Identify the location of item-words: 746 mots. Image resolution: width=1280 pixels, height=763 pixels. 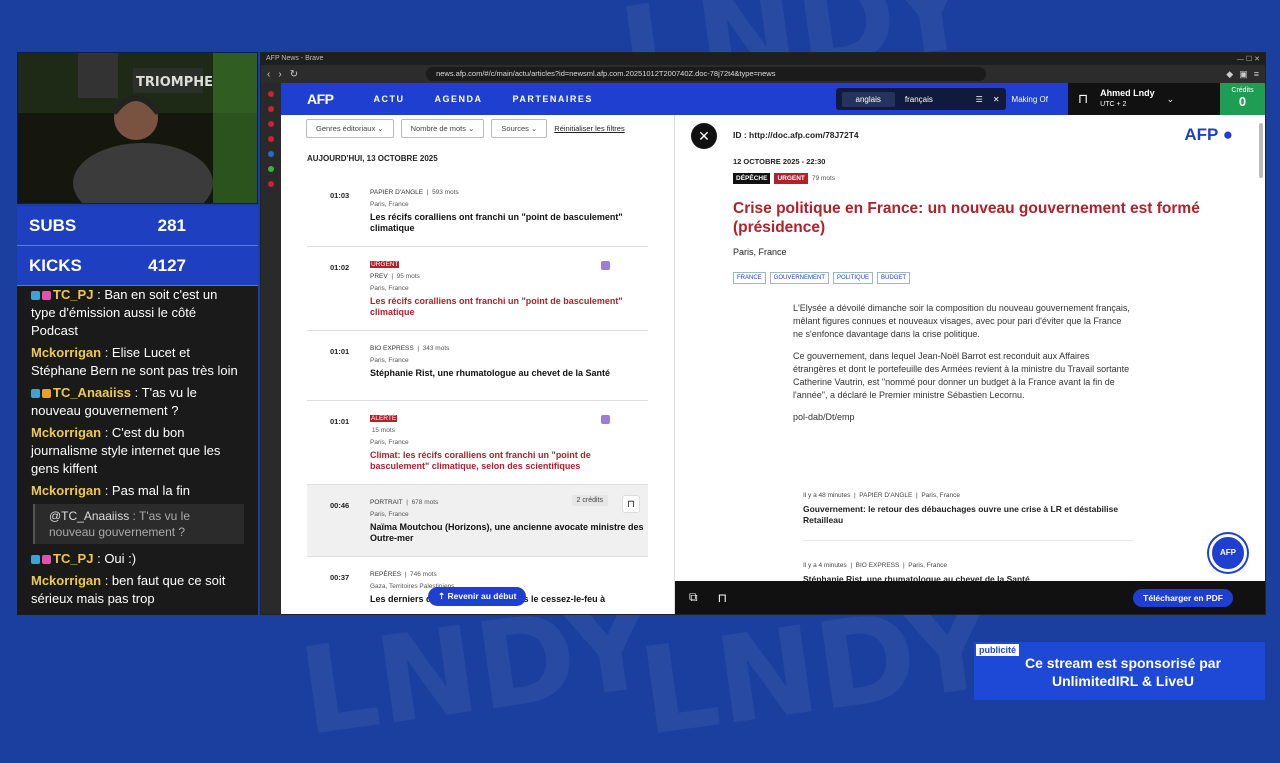
(423, 574).